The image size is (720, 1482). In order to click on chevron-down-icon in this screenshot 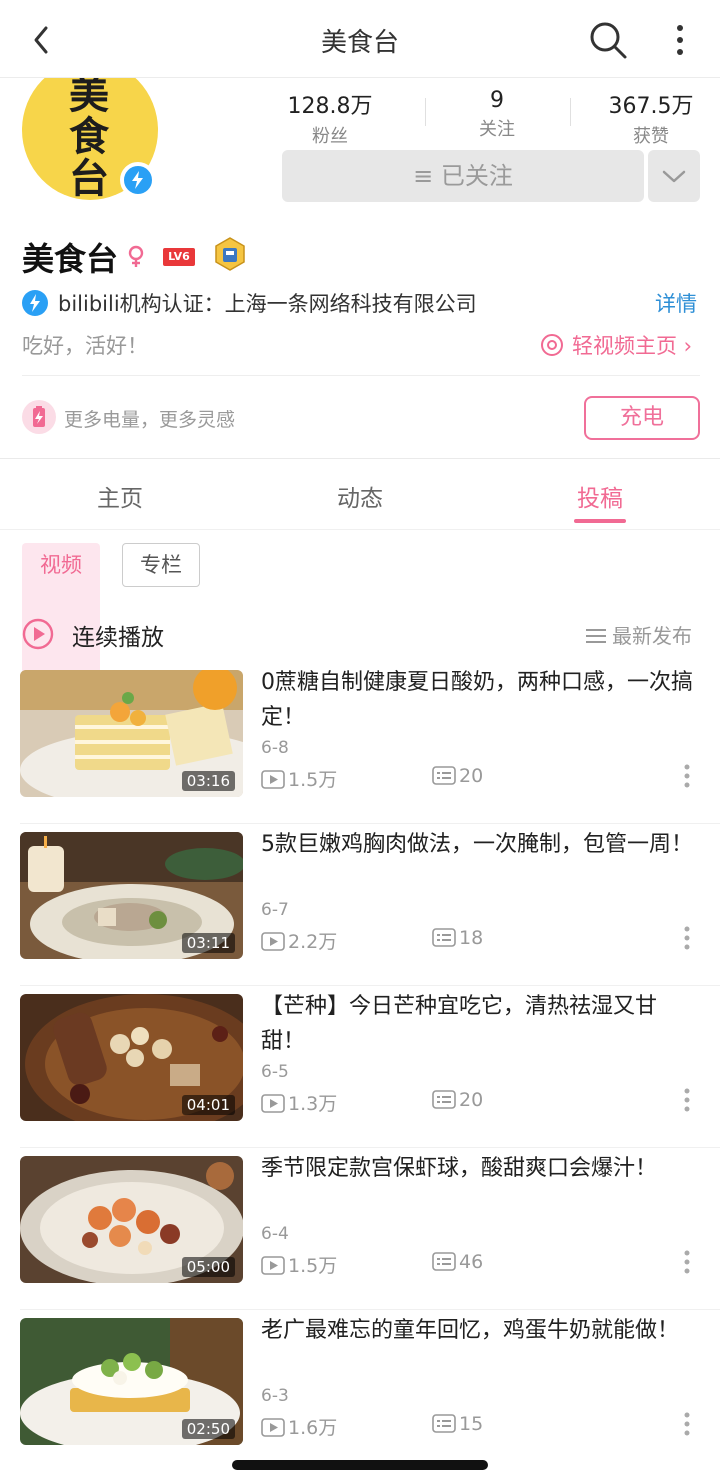, I will do `click(674, 176)`.